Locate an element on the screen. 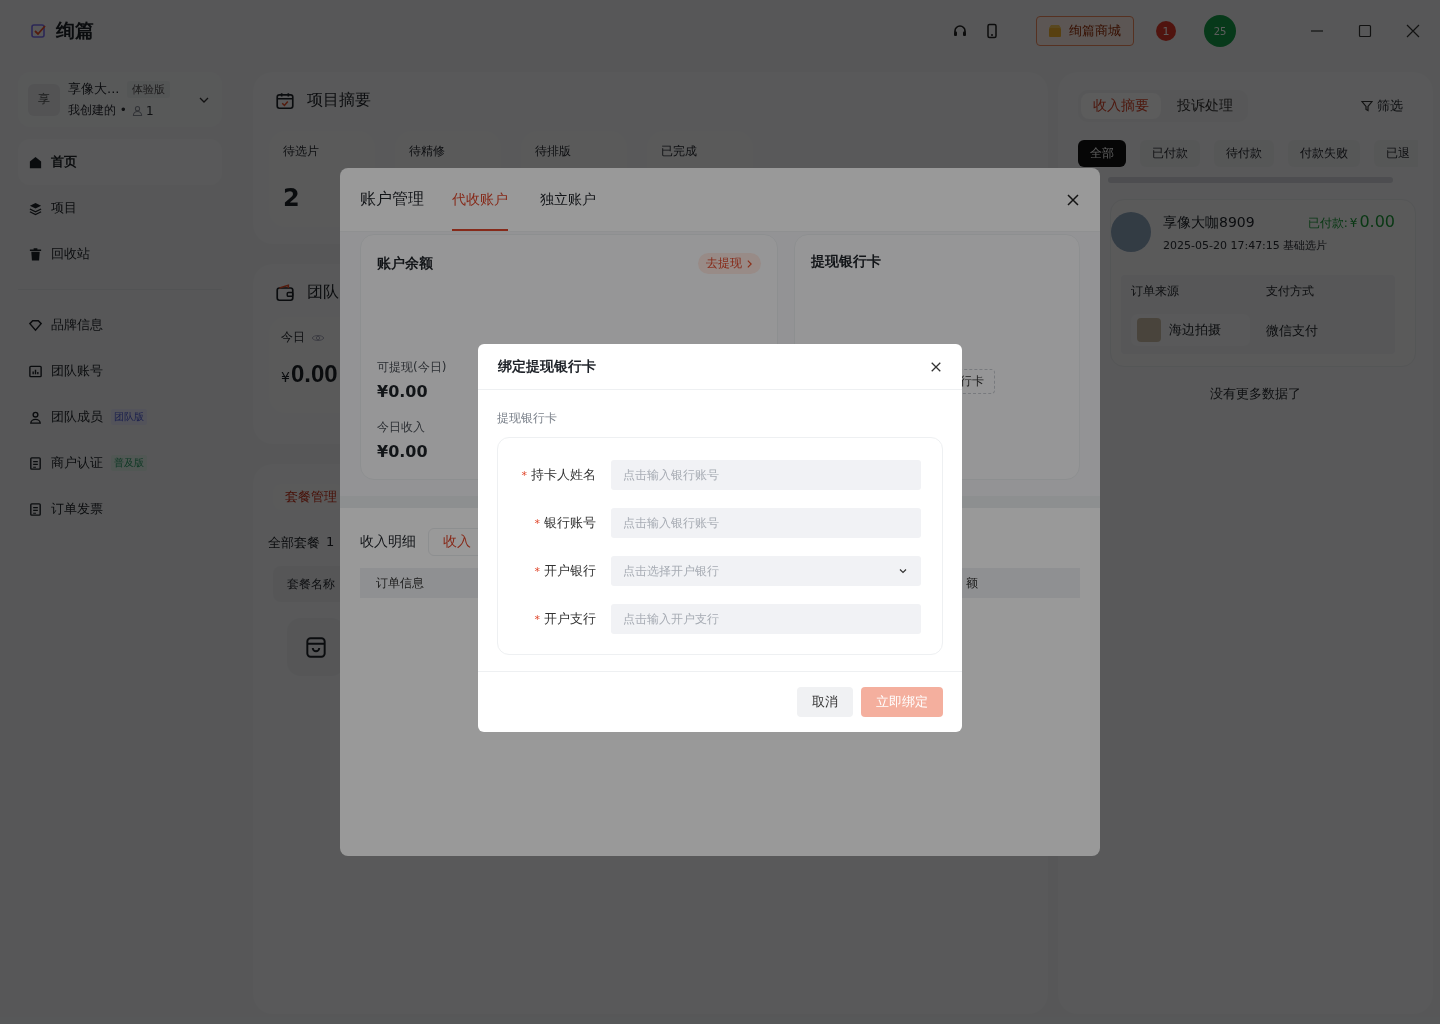  balance-label: 今日收入 is located at coordinates (401, 427).